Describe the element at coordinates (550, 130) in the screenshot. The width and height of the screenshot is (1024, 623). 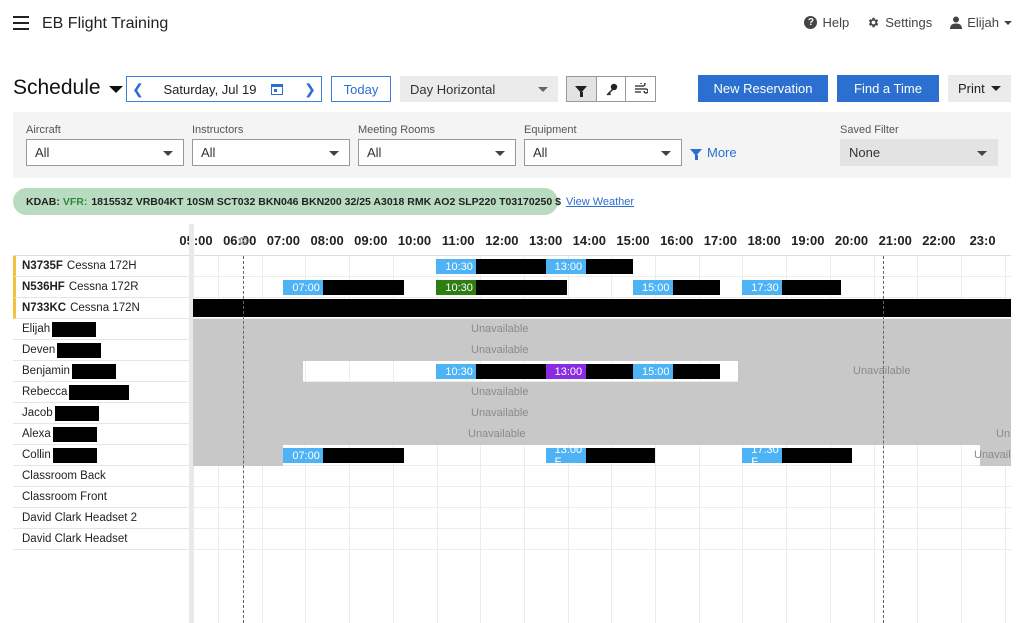
I see `equipment-filter-label: Equipment` at that location.